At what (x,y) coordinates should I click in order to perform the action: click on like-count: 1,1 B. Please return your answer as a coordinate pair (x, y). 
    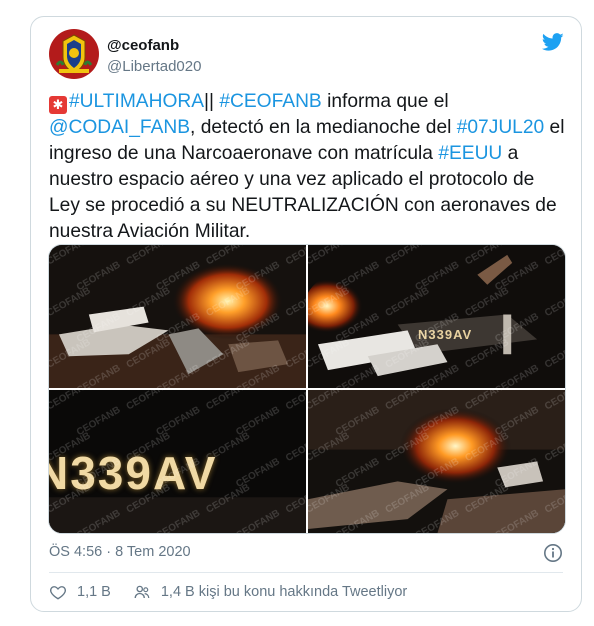
    Looking at the image, I should click on (94, 592).